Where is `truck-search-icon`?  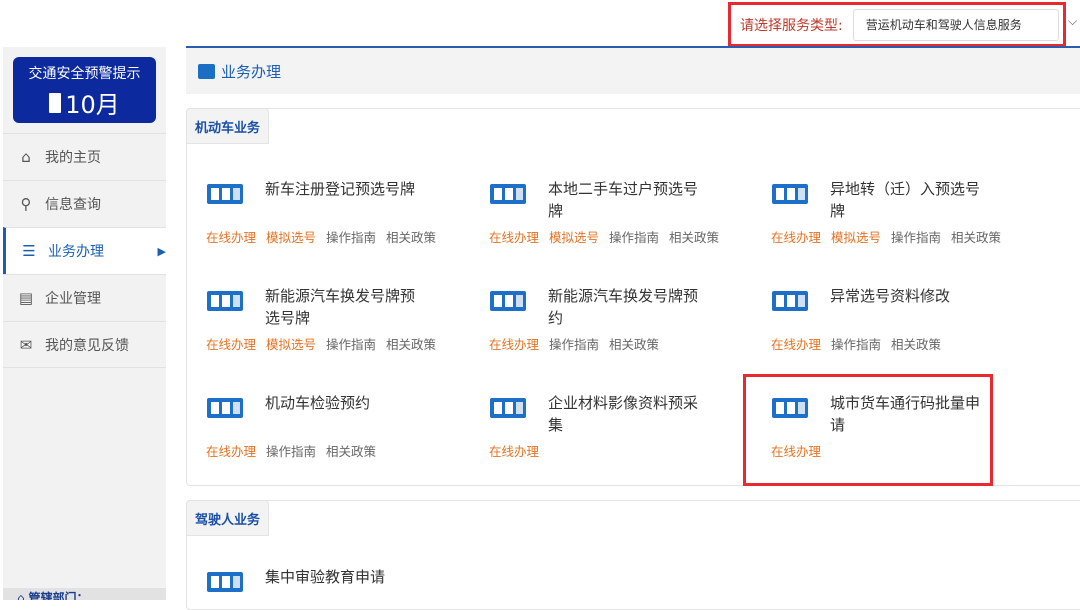
truck-search-icon is located at coordinates (226, 408).